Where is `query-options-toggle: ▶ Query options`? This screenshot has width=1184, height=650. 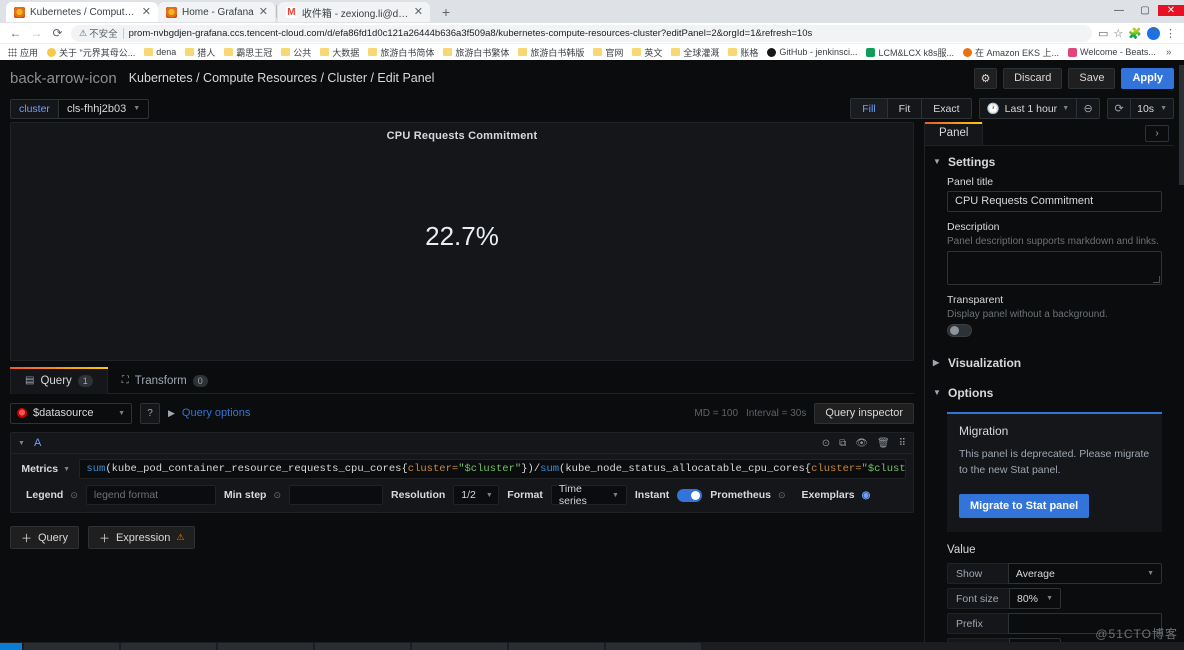
query-options-toggle: ▶ Query options is located at coordinates (209, 413).